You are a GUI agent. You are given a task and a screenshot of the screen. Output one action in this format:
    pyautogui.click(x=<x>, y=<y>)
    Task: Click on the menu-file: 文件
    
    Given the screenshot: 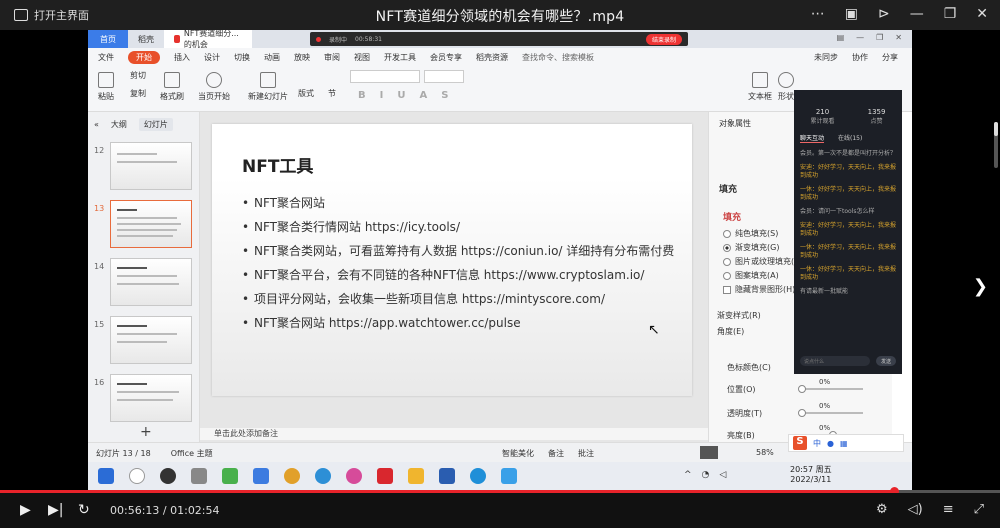 What is the action you would take?
    pyautogui.click(x=106, y=57)
    